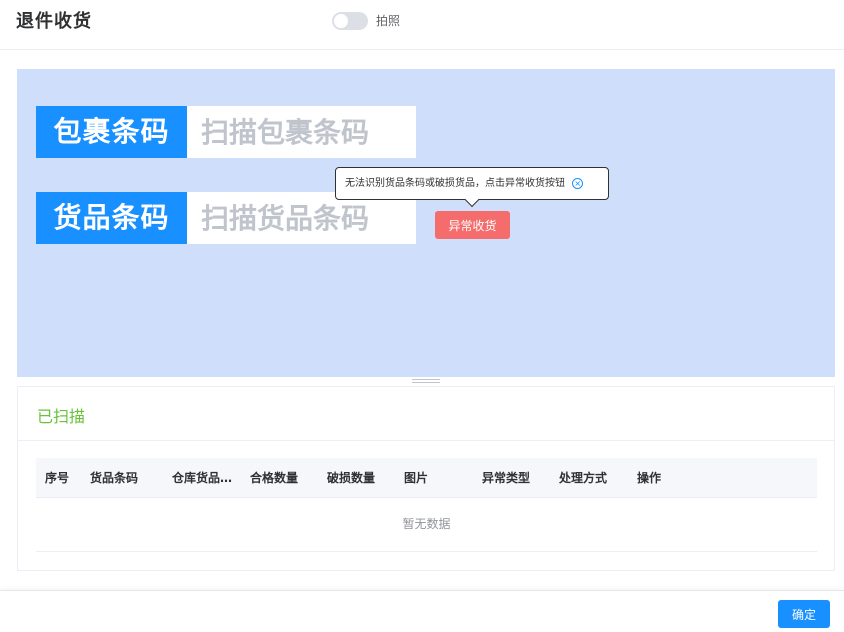 The height and width of the screenshot is (632, 844). What do you see at coordinates (111, 218) in the screenshot?
I see `goods-barcode-label: 货品条码` at bounding box center [111, 218].